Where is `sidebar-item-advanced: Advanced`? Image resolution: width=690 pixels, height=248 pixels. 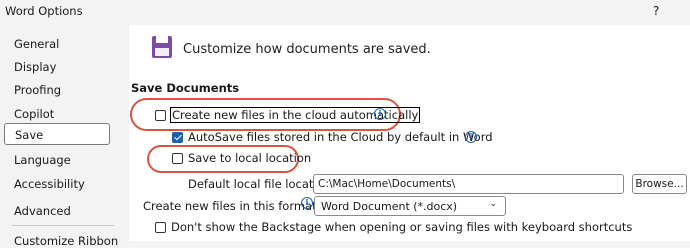
sidebar-item-advanced: Advanced is located at coordinates (42, 211).